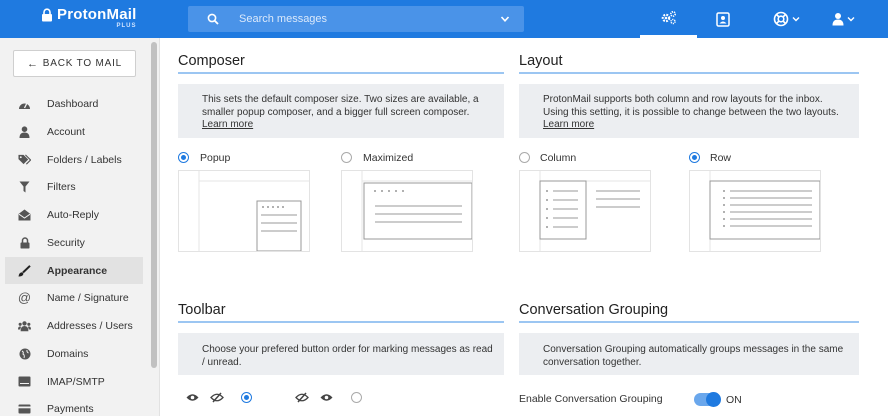 The image size is (888, 416). I want to click on sidebar-item-label: Dashboard, so click(73, 103).